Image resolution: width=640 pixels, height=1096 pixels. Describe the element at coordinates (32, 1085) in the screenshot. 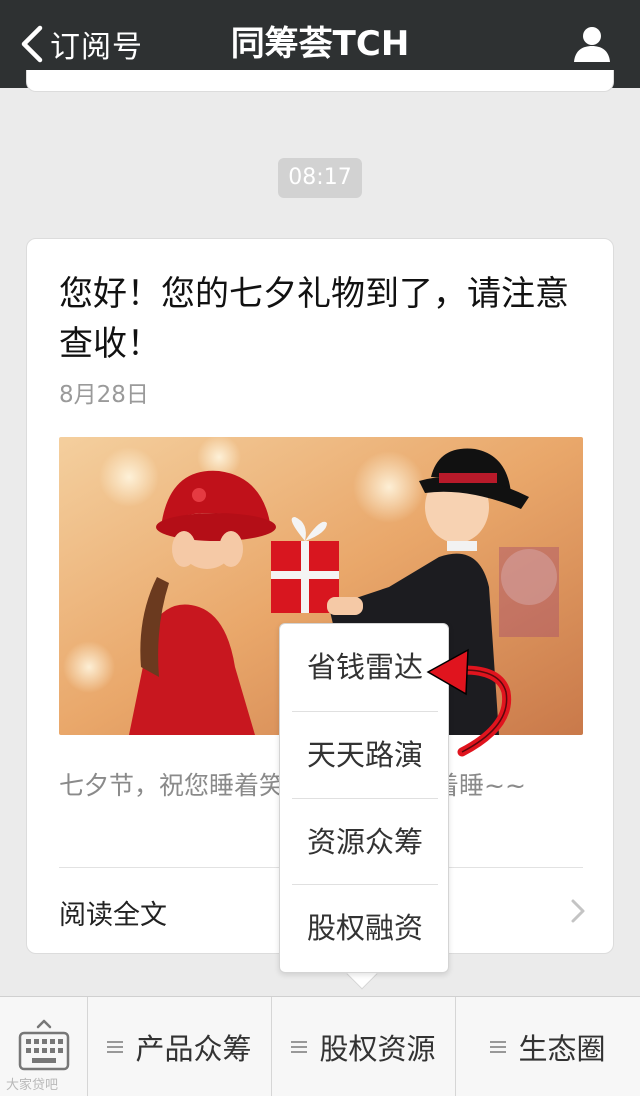

I see `watermark-text: 大家贷吧` at that location.